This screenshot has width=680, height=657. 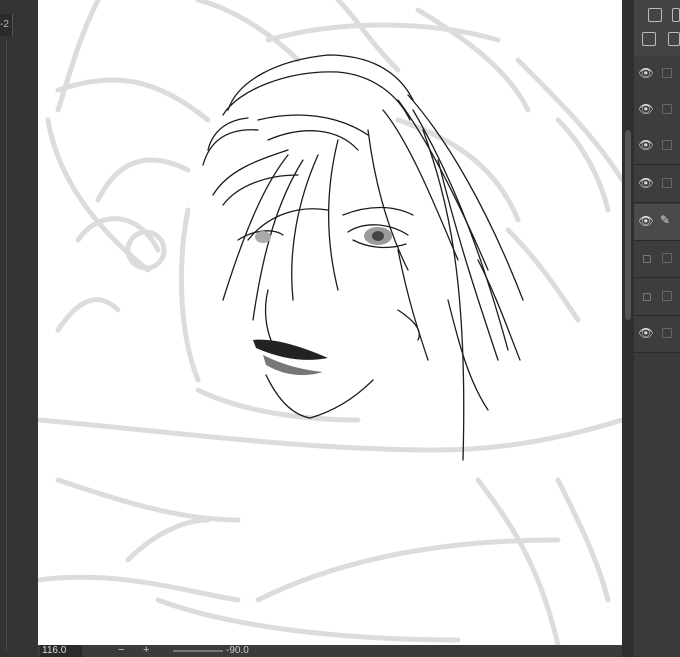 I want to click on zoom-out-button: −, so click(x=121, y=651).